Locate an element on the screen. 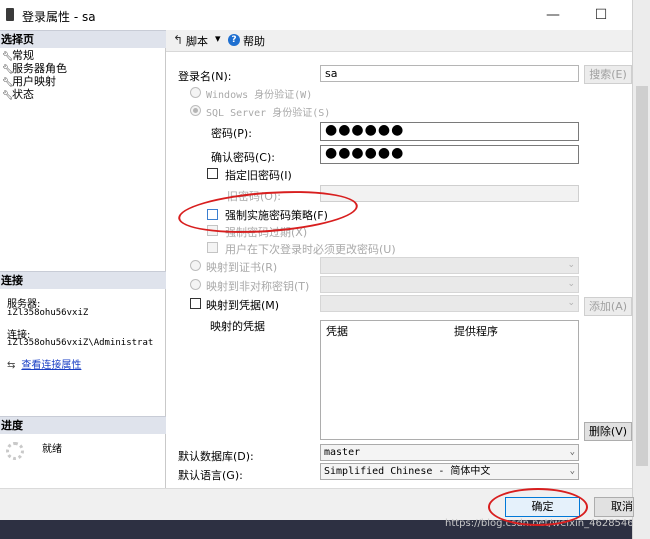 Image resolution: width=650 pixels, height=539 pixels. title-bar: 登录属性 - sa — ☐ is located at coordinates (316, 15).